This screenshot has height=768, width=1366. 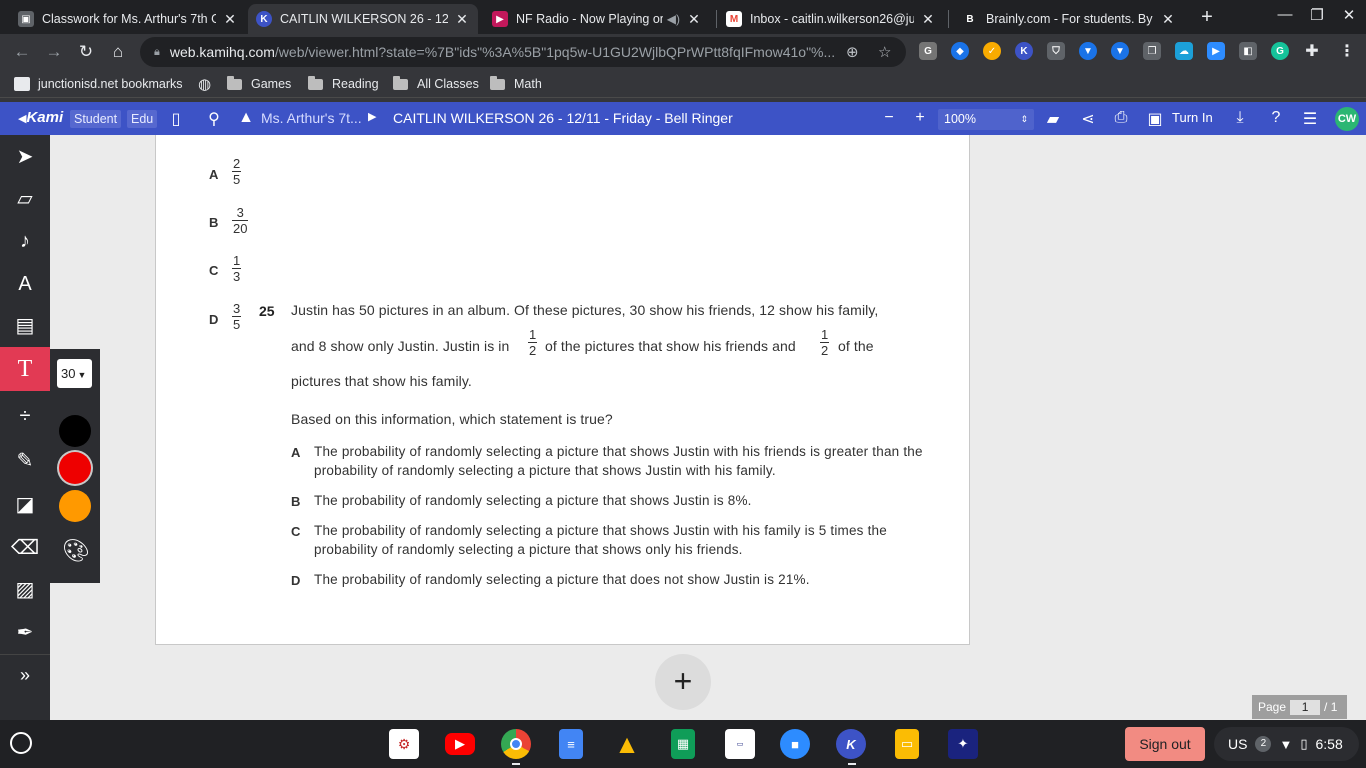 I want to click on bookmark-globe: ◍, so click(x=208, y=84).